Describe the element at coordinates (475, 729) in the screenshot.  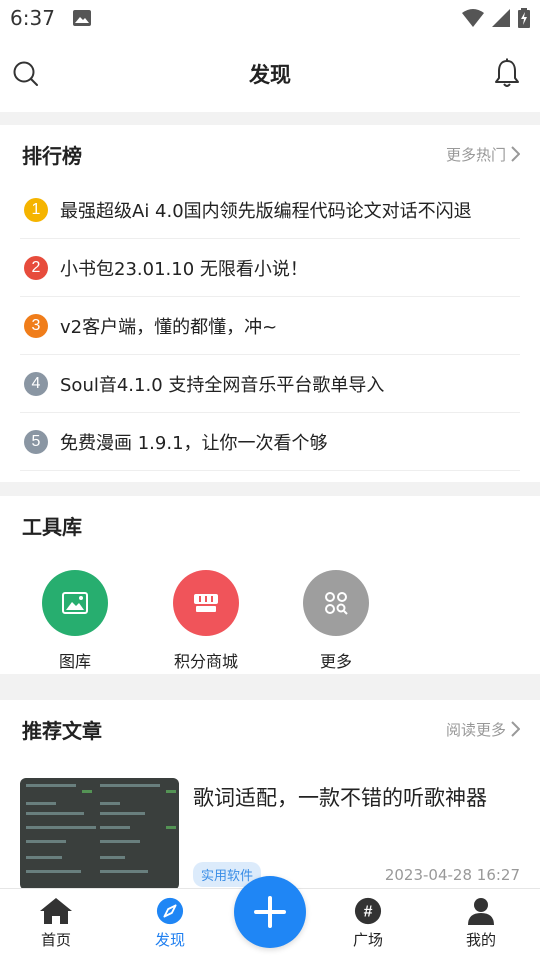
I see `read-more-label: 阅读更多` at that location.